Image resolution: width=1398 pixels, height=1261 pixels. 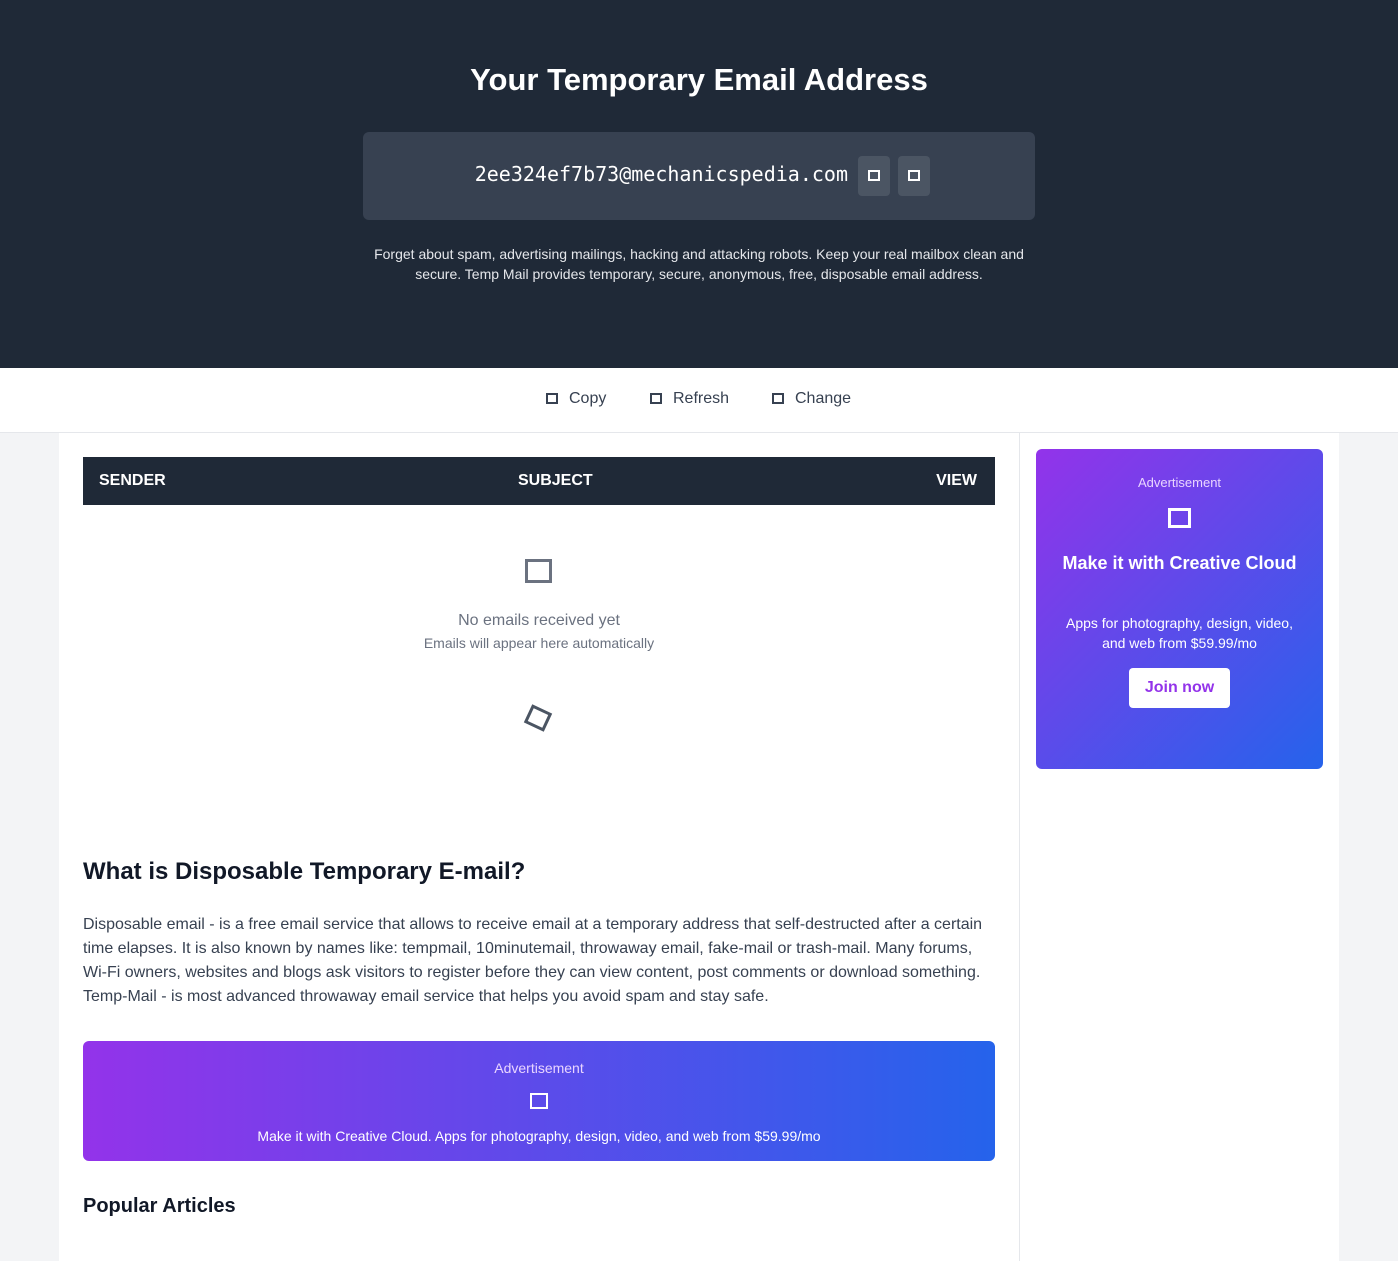 I want to click on refresh-label: Refresh, so click(x=701, y=398).